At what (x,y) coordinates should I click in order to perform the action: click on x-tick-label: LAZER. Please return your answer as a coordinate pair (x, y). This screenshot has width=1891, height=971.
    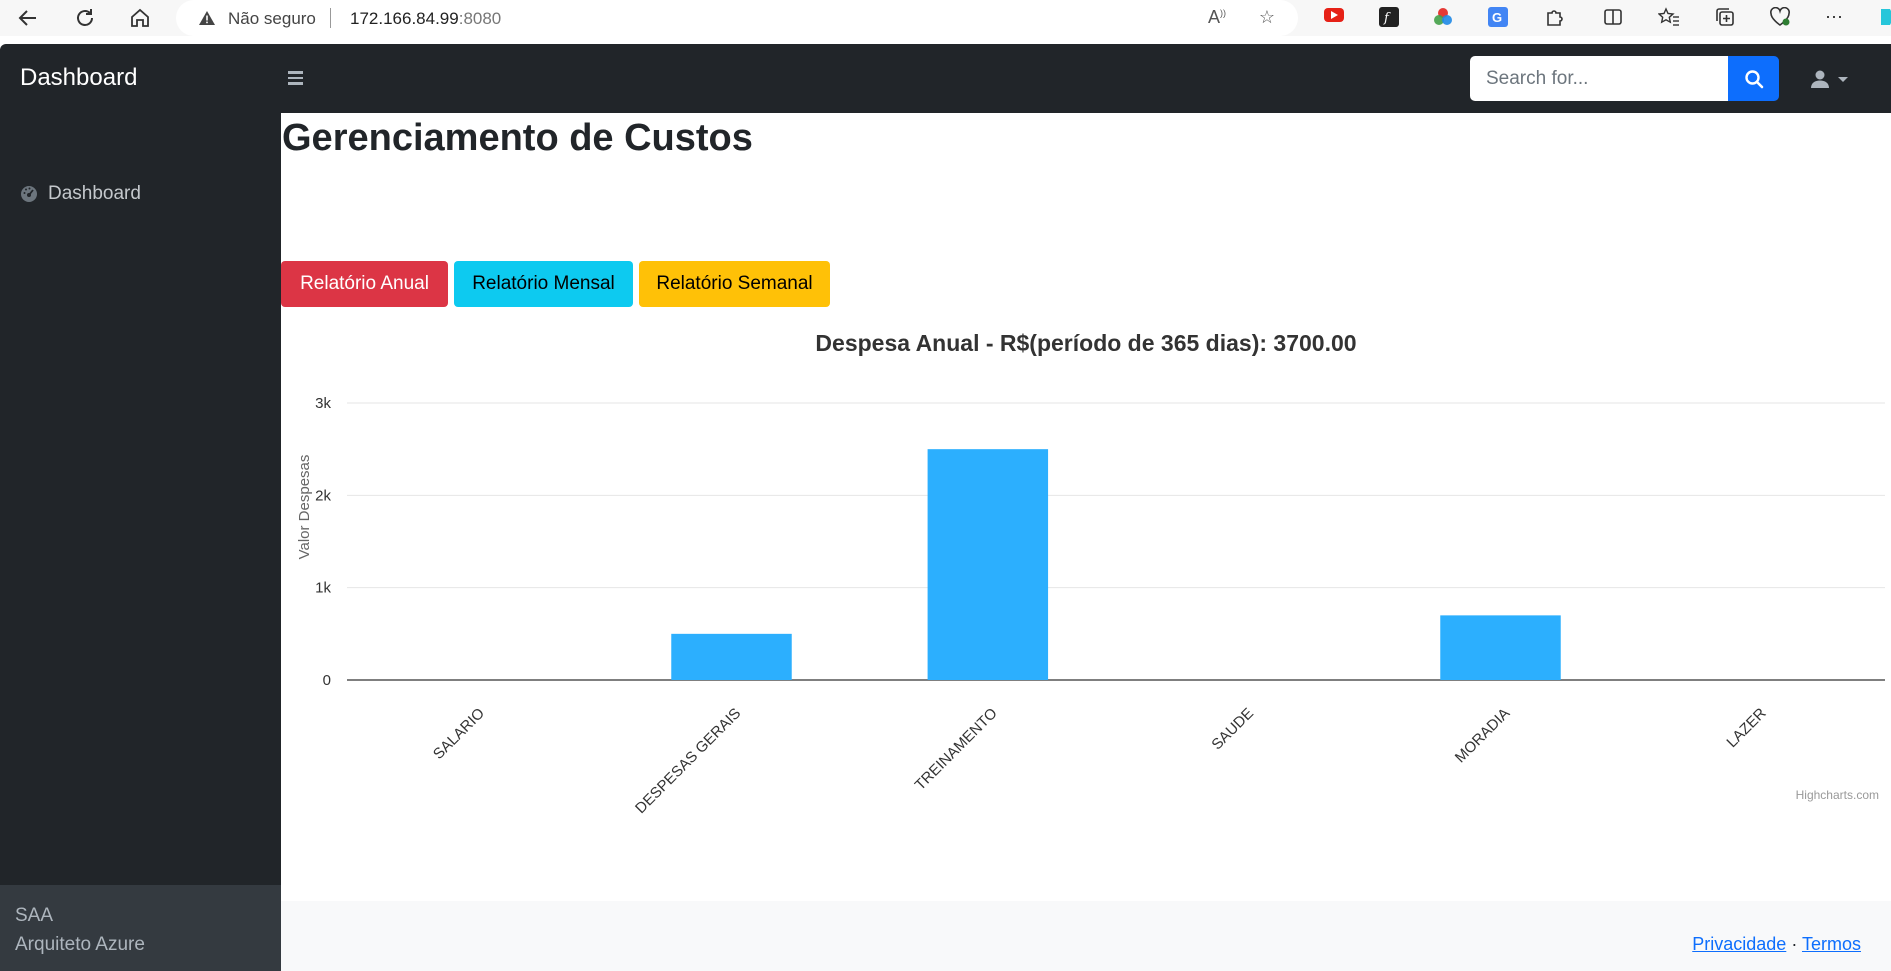
    Looking at the image, I should click on (1746, 728).